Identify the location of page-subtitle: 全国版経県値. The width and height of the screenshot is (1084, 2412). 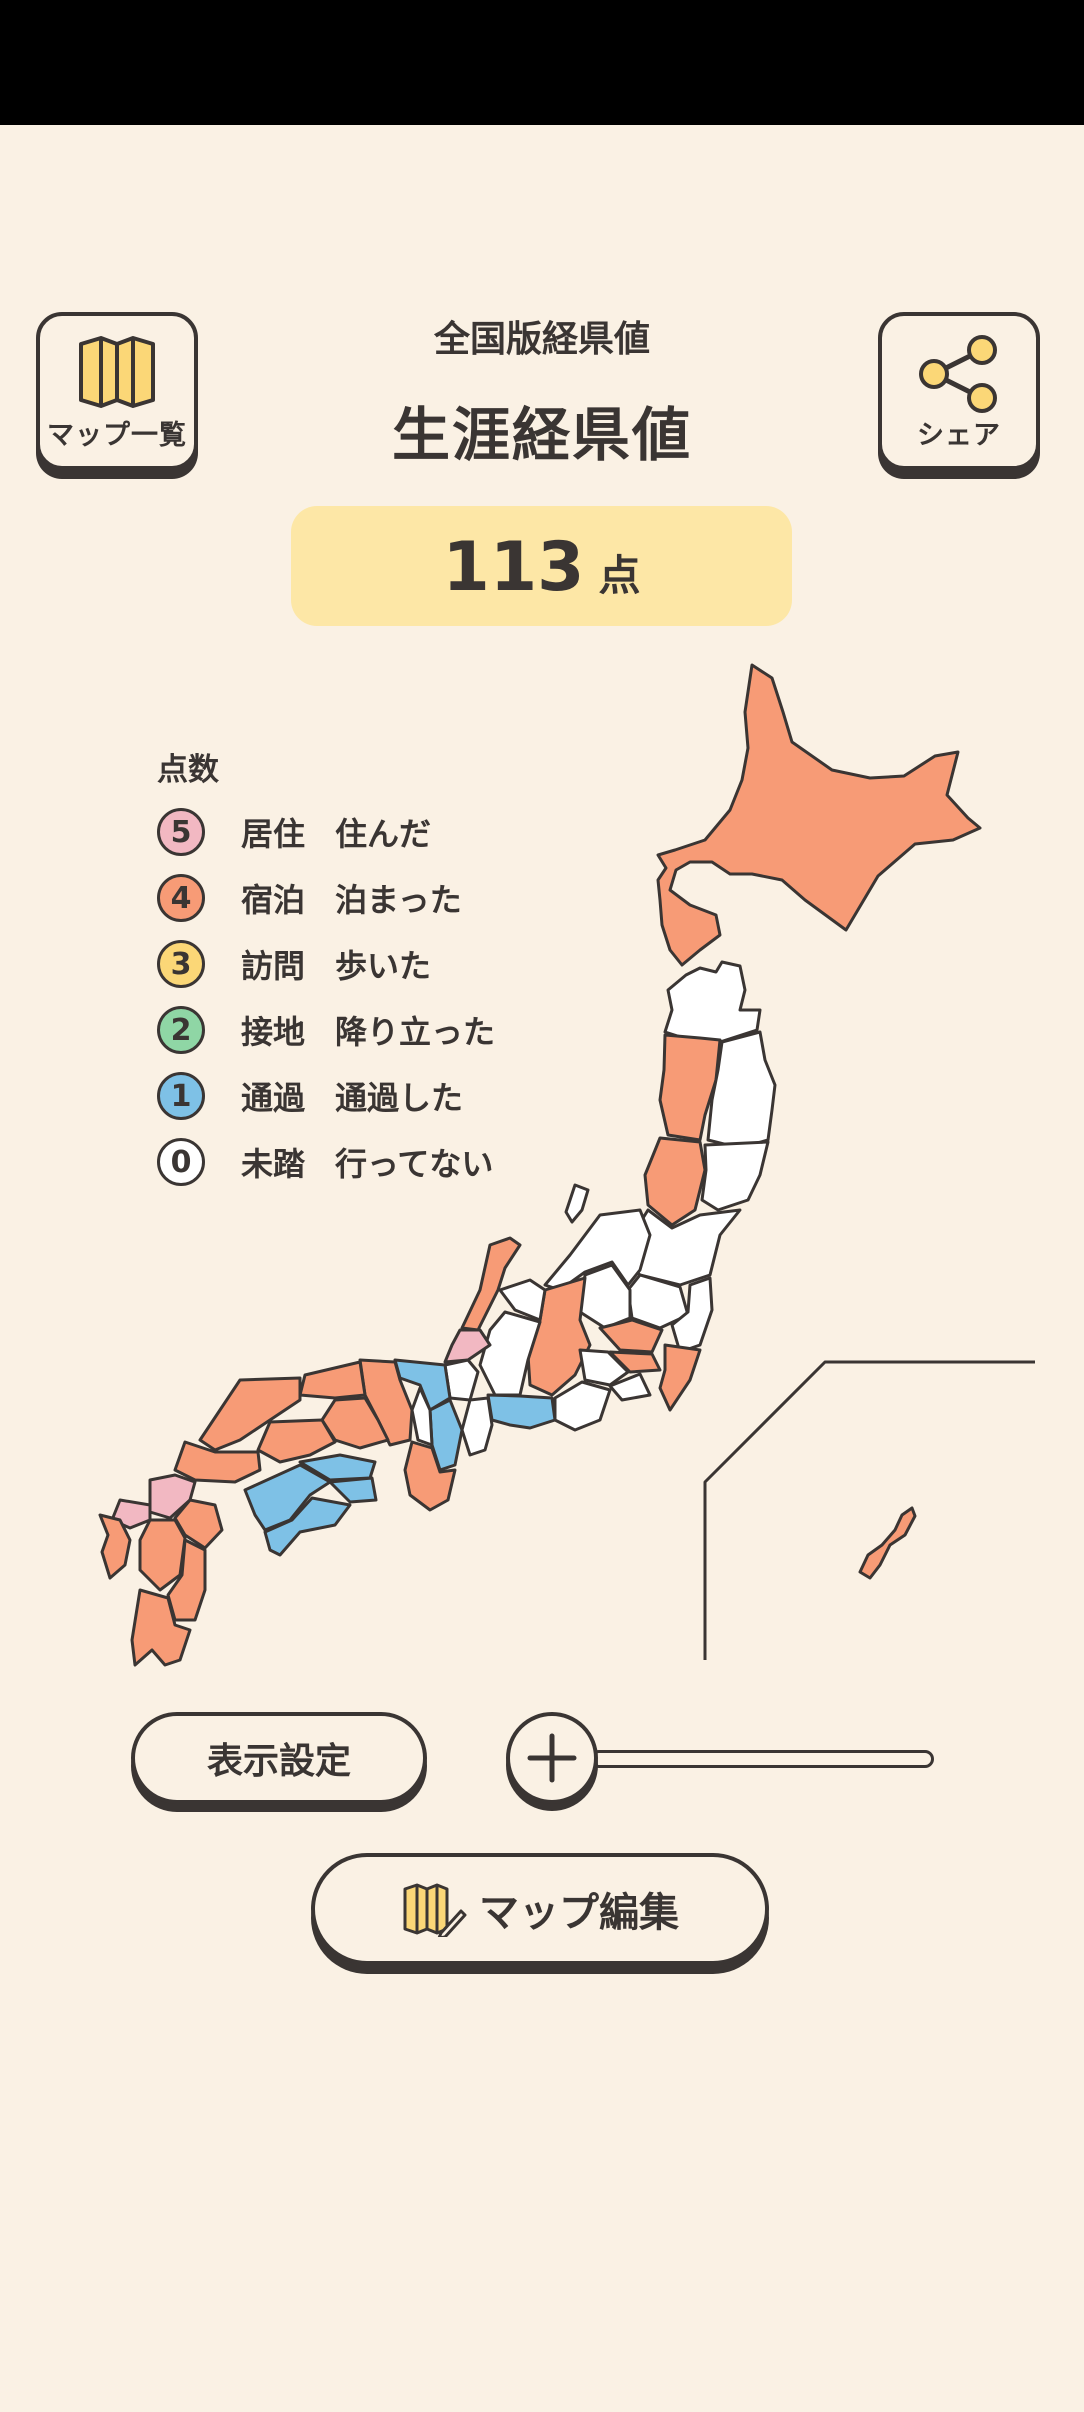
(541, 339).